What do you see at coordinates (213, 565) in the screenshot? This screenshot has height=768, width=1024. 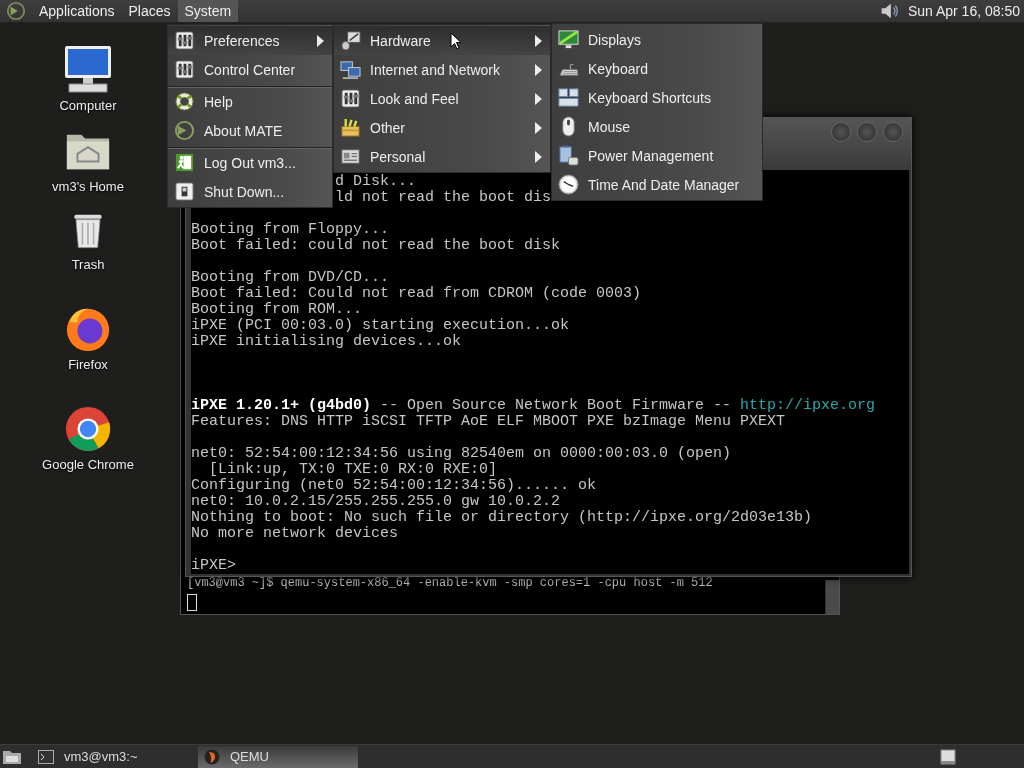 I see `console-text: iPXE>` at bounding box center [213, 565].